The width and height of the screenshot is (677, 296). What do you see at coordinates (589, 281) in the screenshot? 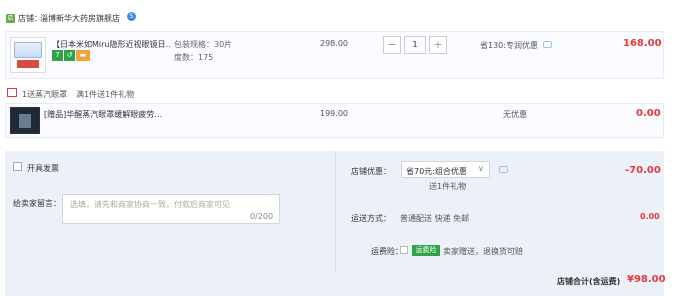
I see `shop-total-label: 店铺合计(含运费)` at bounding box center [589, 281].